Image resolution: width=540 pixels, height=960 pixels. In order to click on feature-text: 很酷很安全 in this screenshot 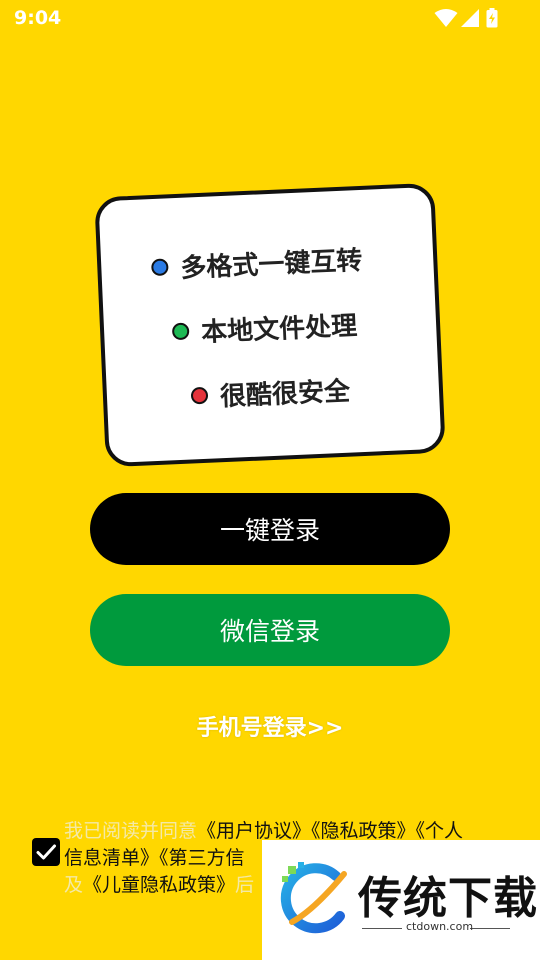, I will do `click(285, 394)`.